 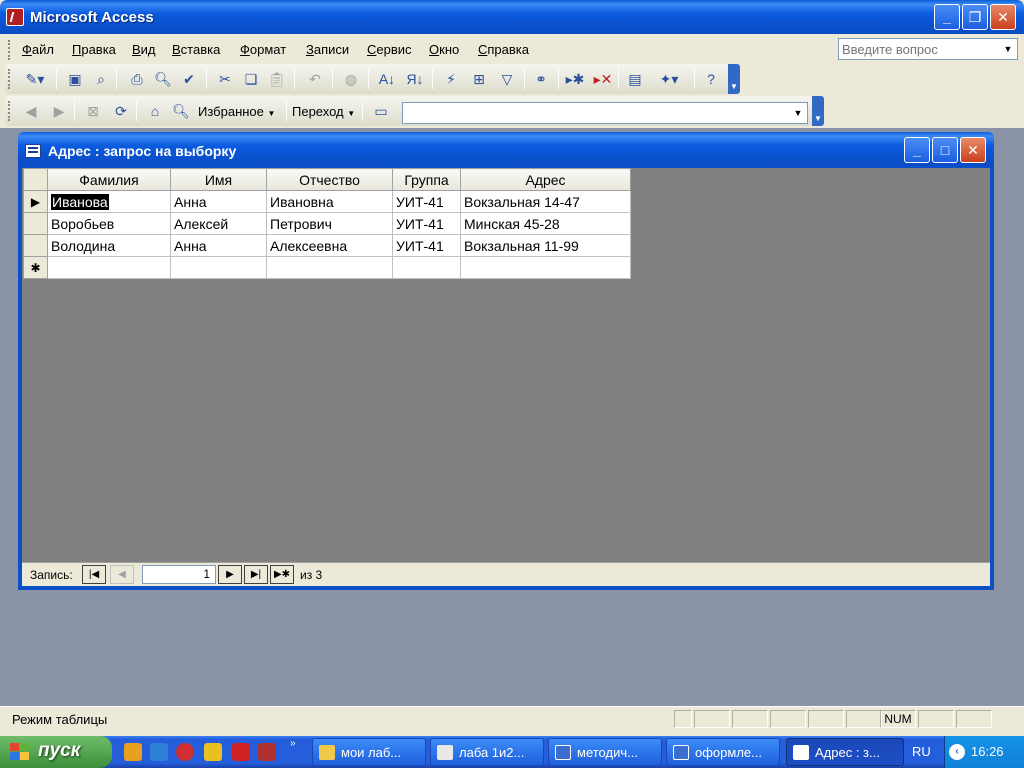 I want to click on title-bar: Microsoft Access _ ❐ ✕, so click(x=512, y=17).